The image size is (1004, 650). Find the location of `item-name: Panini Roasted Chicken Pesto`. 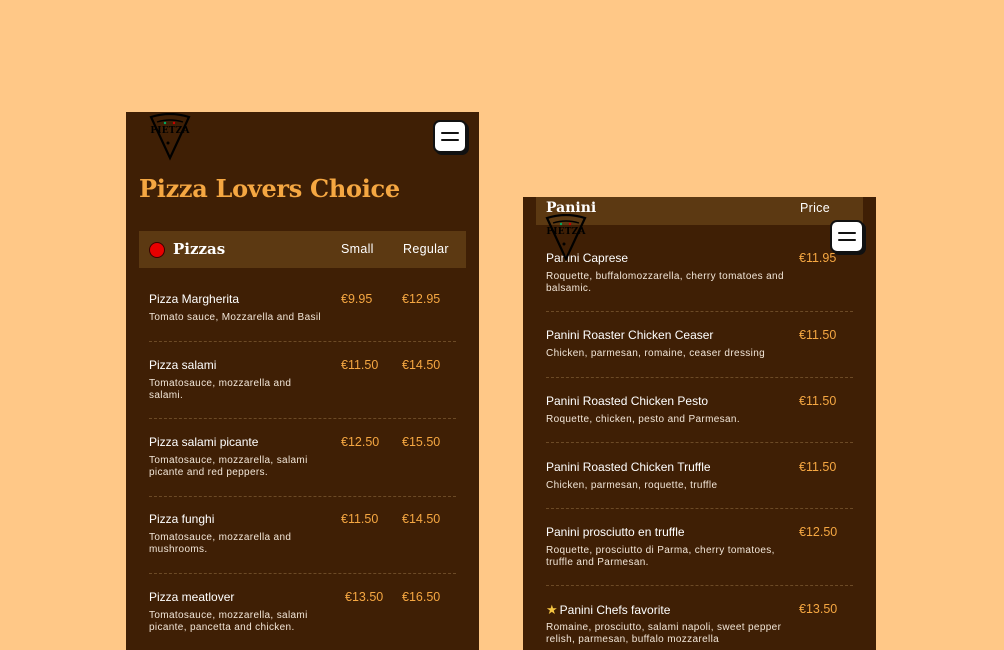

item-name: Panini Roasted Chicken Pesto is located at coordinates (627, 401).